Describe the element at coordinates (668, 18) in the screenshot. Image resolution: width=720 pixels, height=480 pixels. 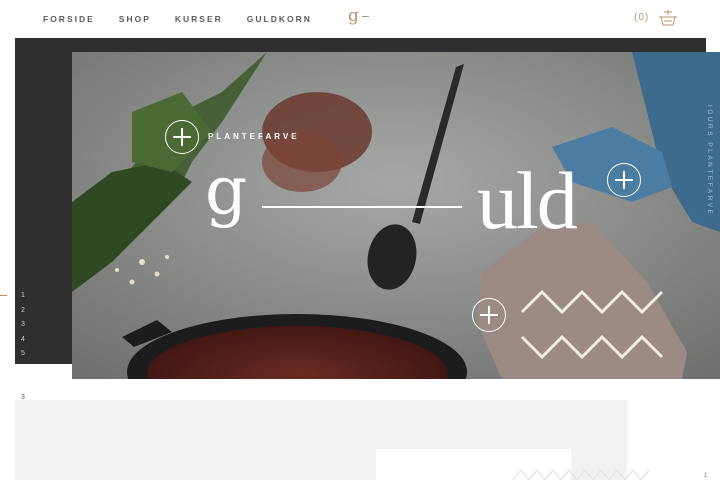
I see `shopping-basket-icon` at that location.